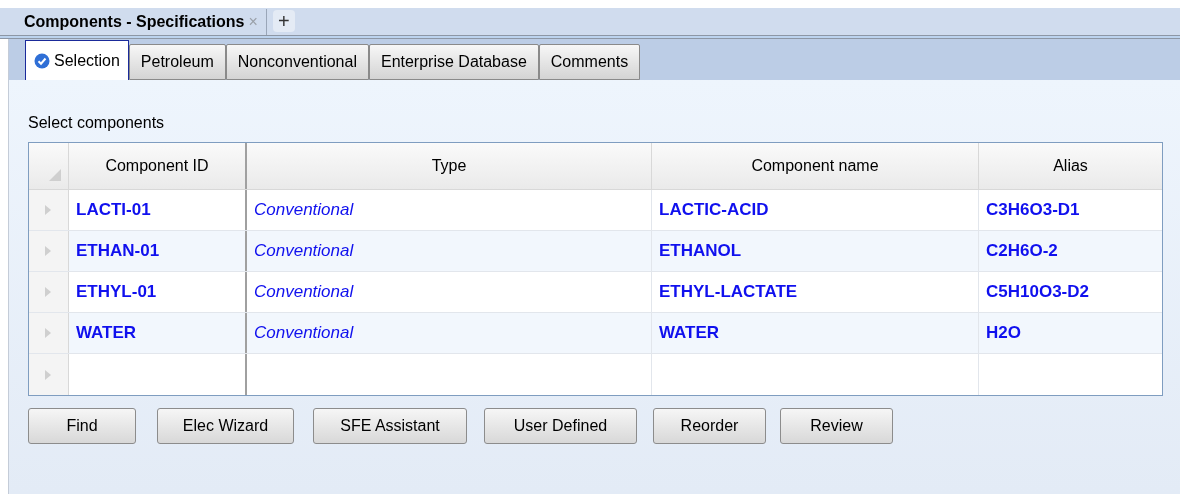  Describe the element at coordinates (390, 426) in the screenshot. I see `action-button: SFE Assistant` at that location.